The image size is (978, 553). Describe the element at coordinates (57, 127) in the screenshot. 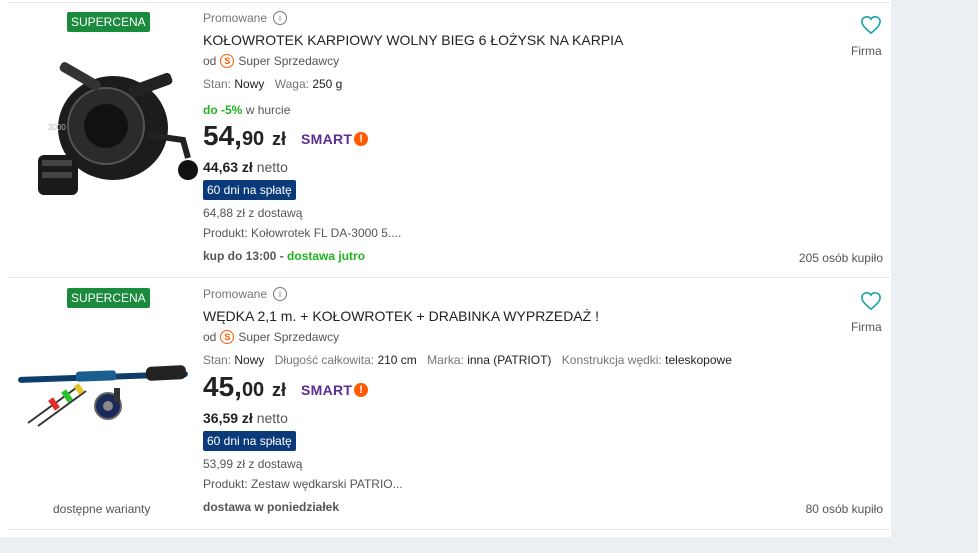

I see `svg-text: 3000` at that location.